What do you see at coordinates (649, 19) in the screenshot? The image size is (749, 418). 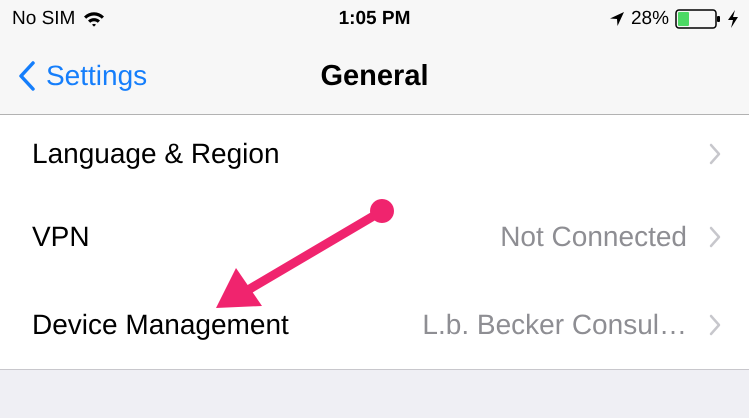 I see `battery-percent: 28%` at bounding box center [649, 19].